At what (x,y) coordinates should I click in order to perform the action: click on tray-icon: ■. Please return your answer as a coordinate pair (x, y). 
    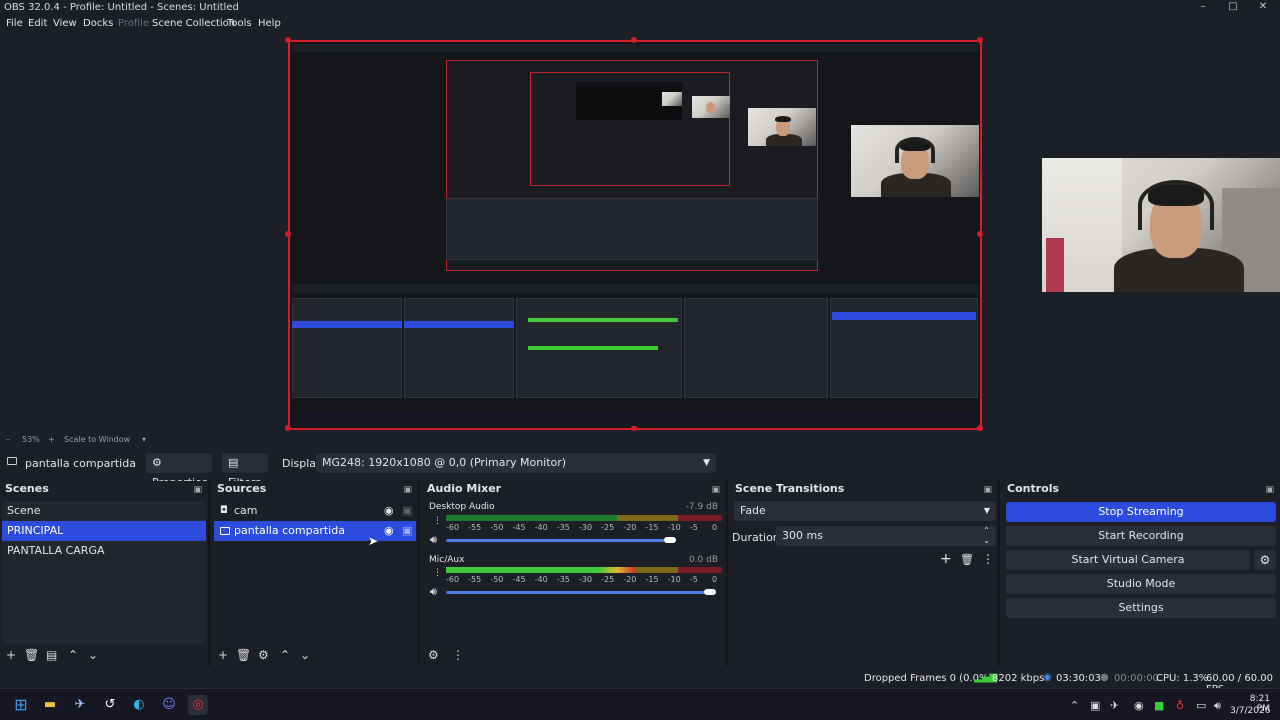
    Looking at the image, I should click on (1159, 705).